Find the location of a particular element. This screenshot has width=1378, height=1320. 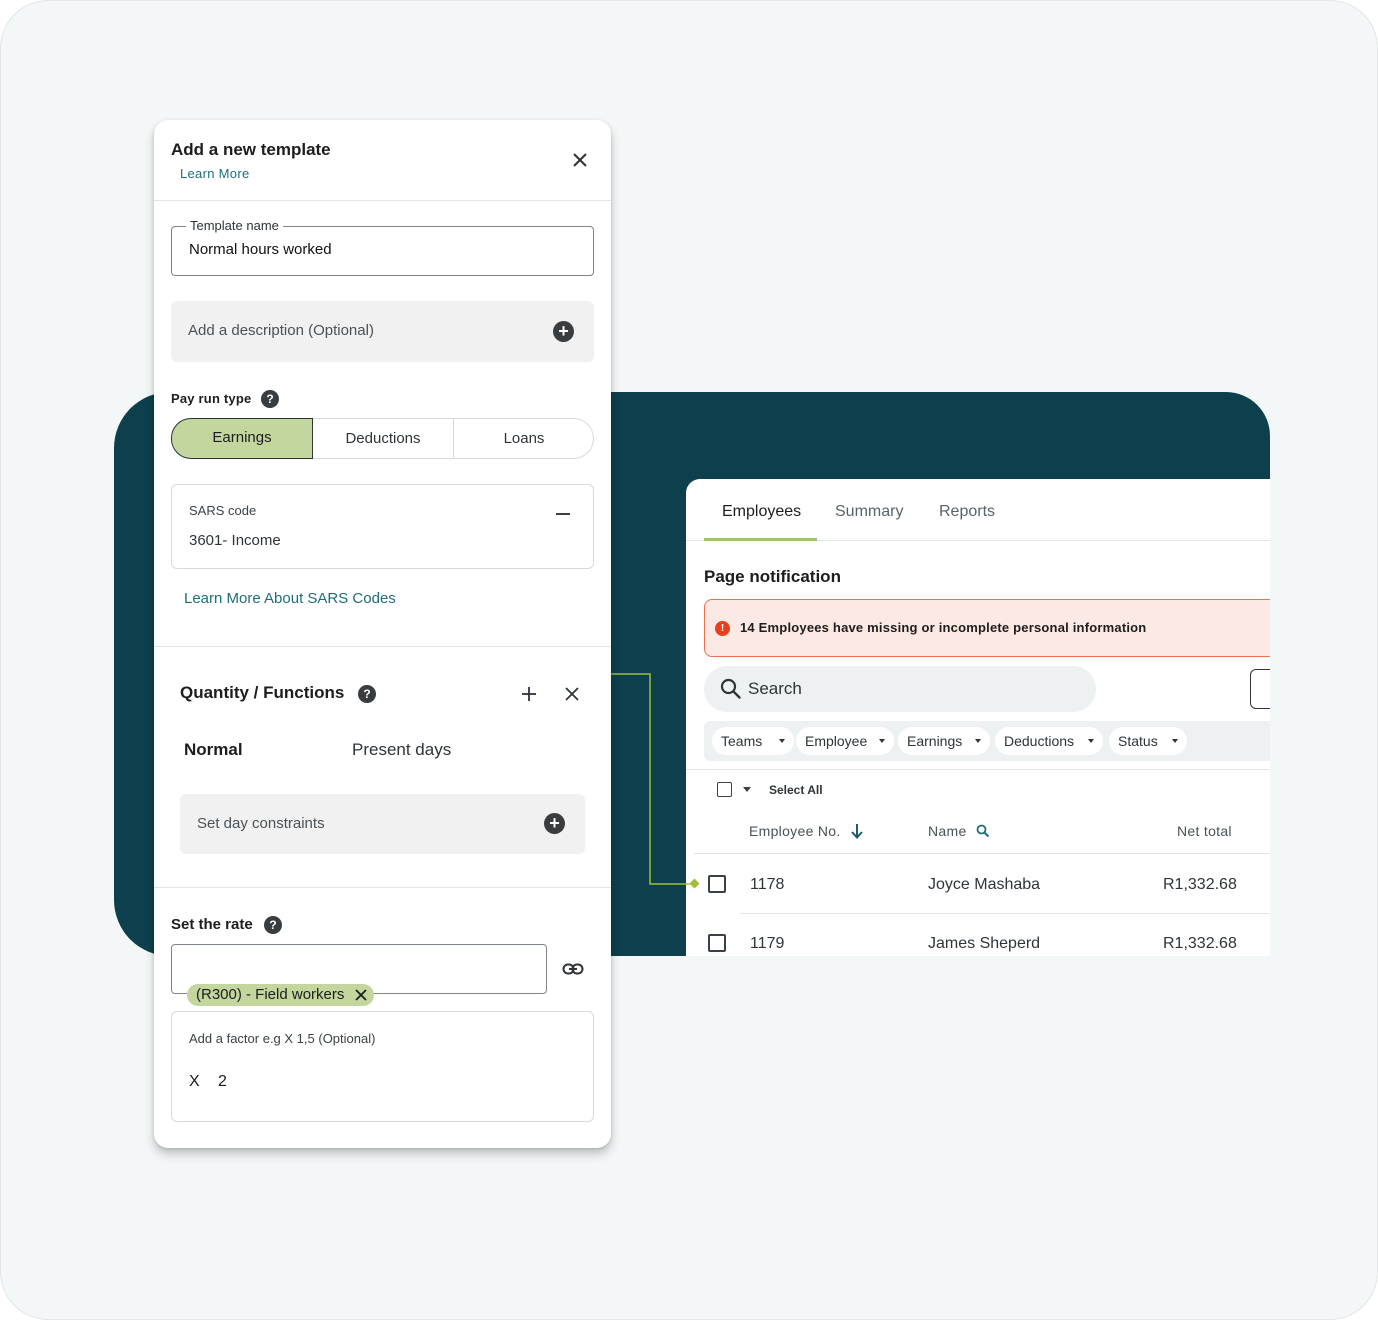

plus-icon is located at coordinates (529, 694).